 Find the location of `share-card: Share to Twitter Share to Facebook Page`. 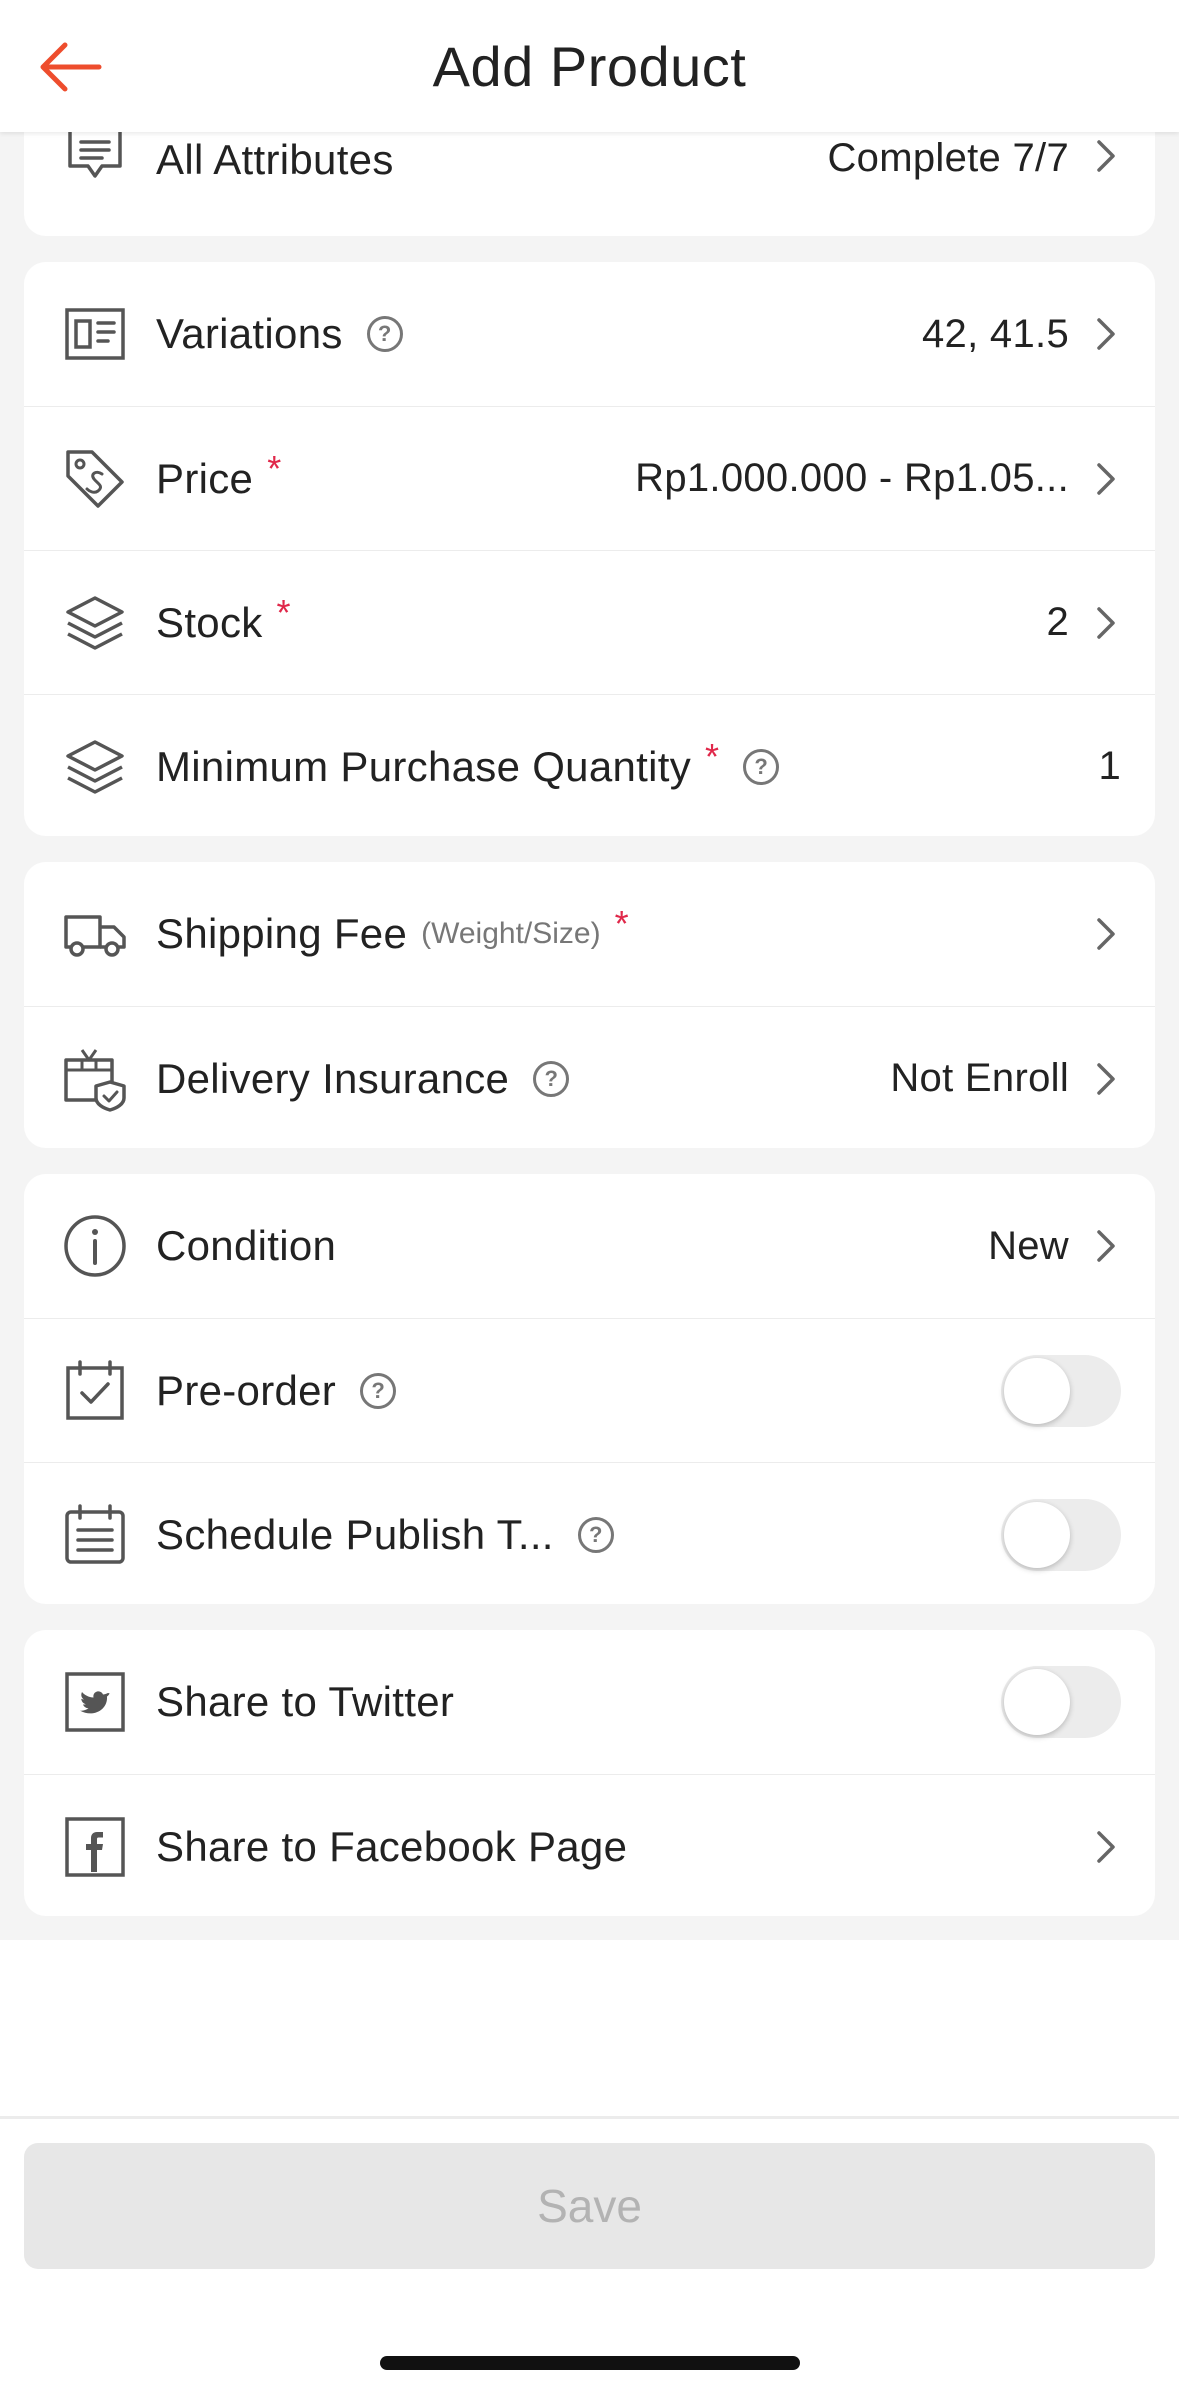

share-card: Share to Twitter Share to Facebook Page is located at coordinates (589, 1773).